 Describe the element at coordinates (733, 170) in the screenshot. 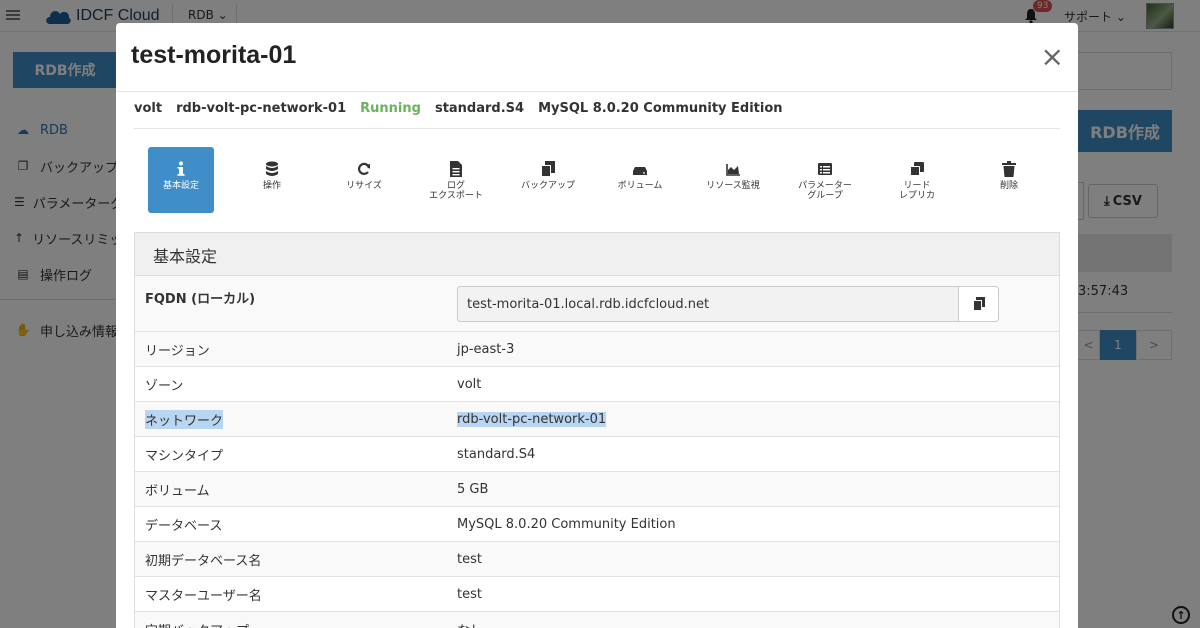

I see `area-chart-icon` at that location.